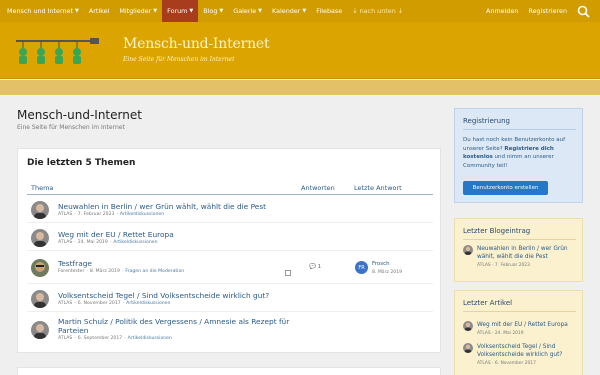 The height and width of the screenshot is (375, 600). What do you see at coordinates (377, 11) in the screenshot?
I see `nav-item-scroll-down: ↓ nach unten ↓` at bounding box center [377, 11].